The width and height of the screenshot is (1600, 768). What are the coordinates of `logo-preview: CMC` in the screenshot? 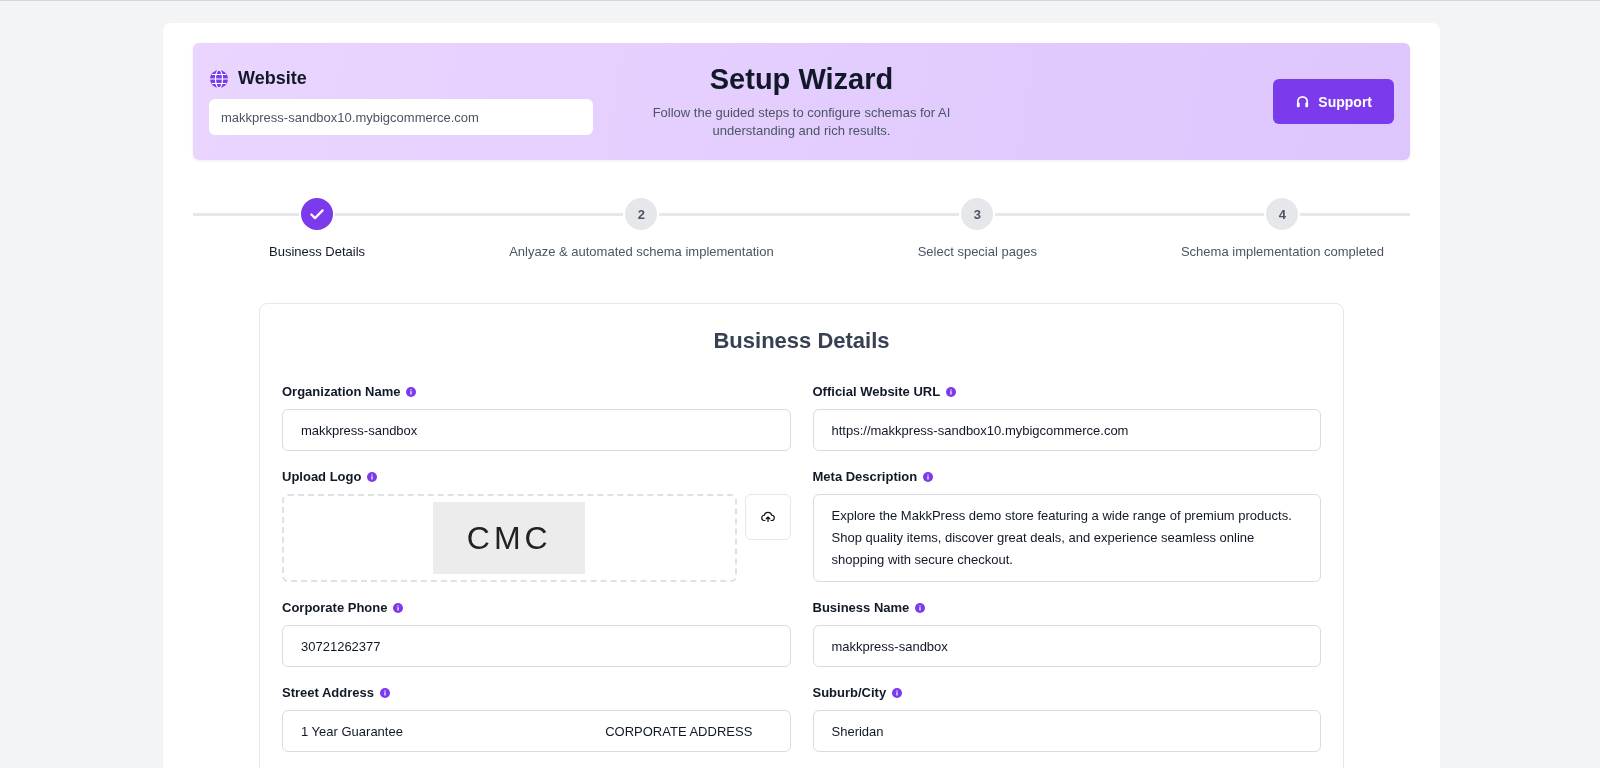 It's located at (509, 538).